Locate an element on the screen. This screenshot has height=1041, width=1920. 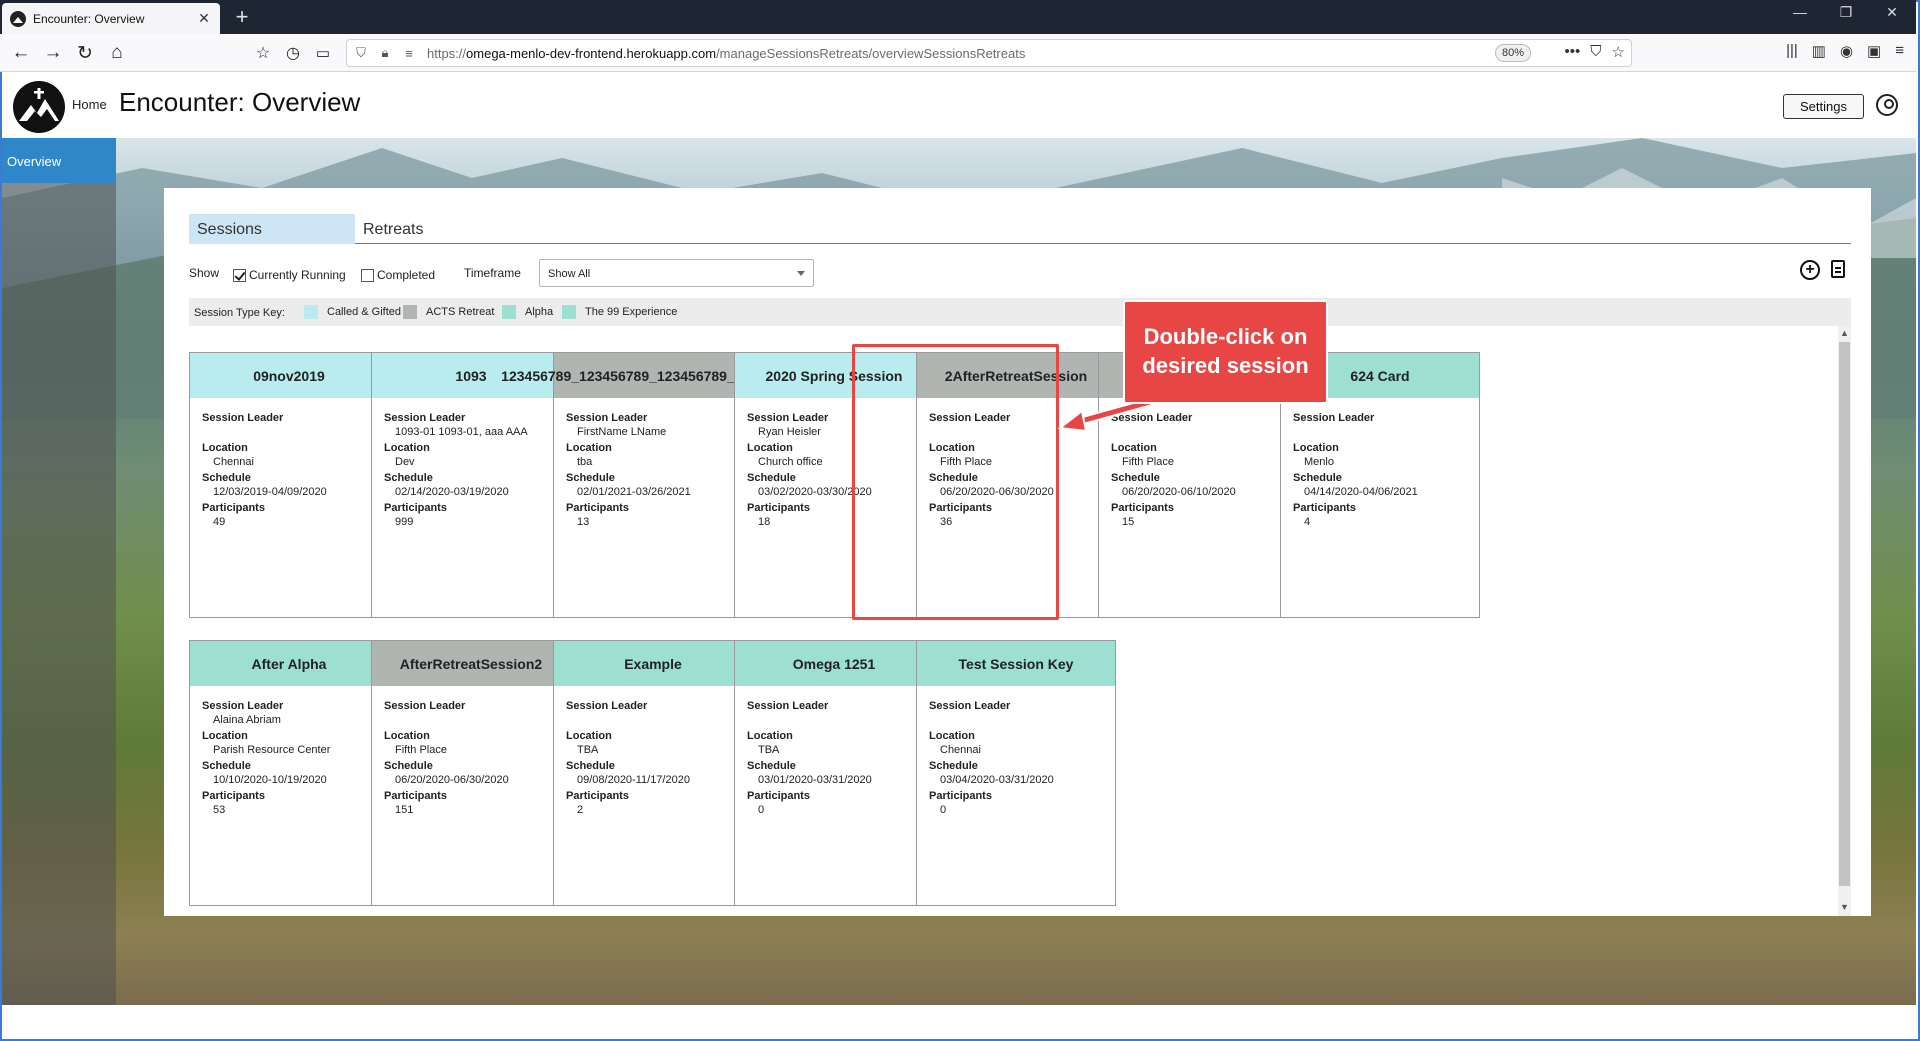
key-item-label: Alpha is located at coordinates (539, 312).